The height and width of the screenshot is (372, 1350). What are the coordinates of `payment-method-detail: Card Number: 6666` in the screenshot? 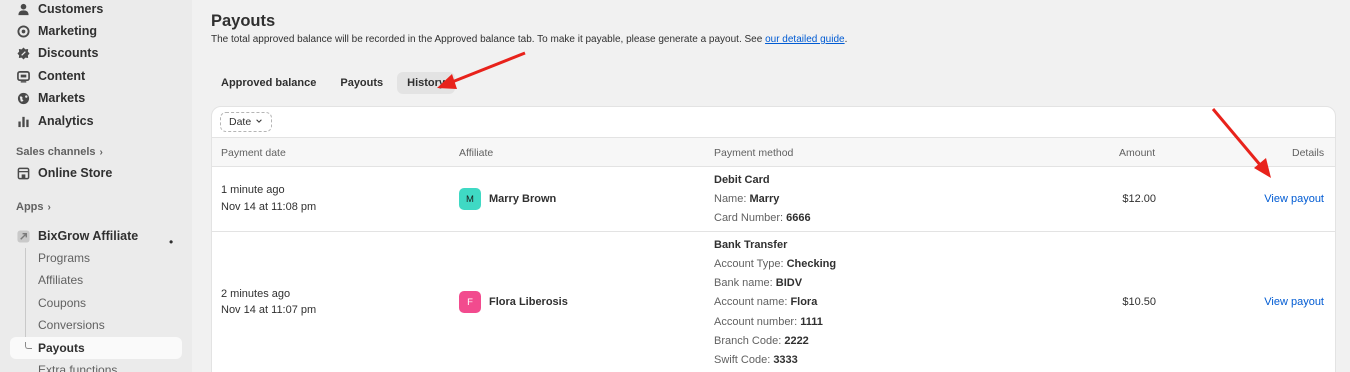 It's located at (762, 218).